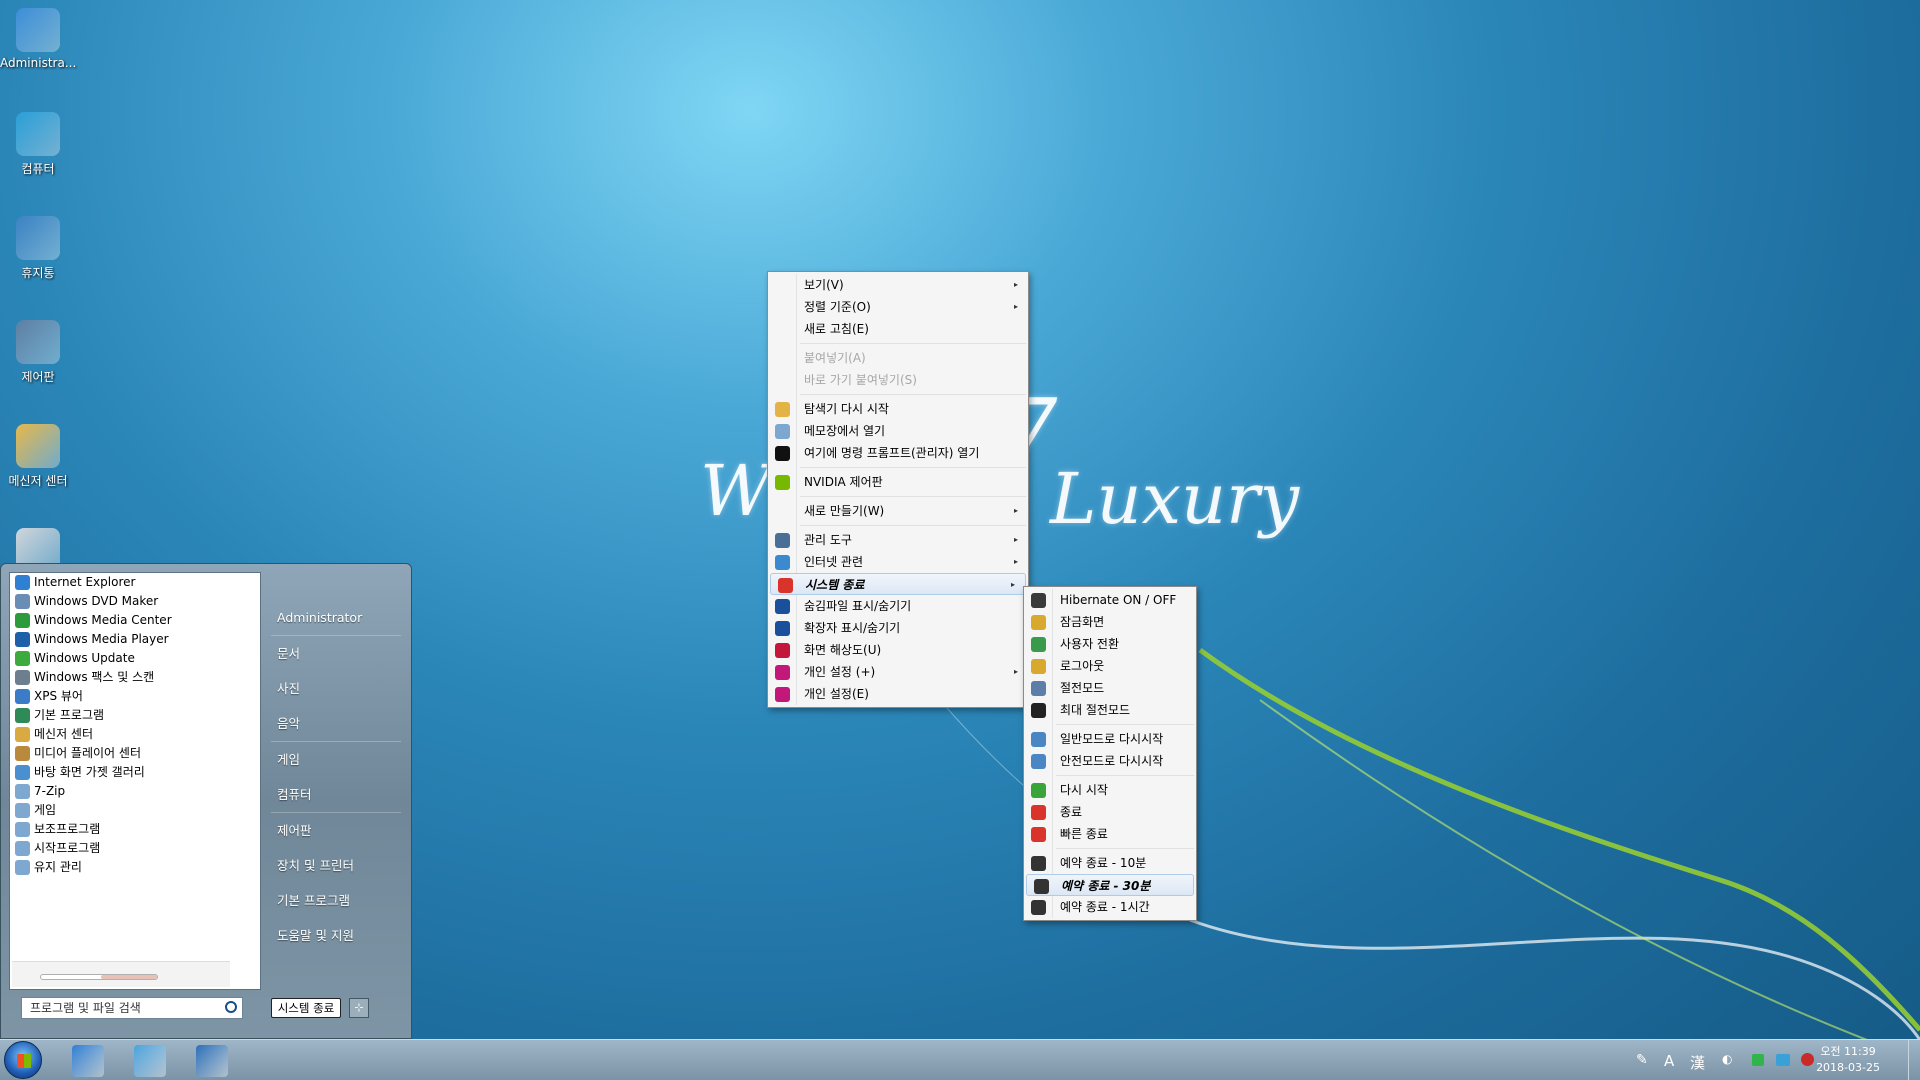 The width and height of the screenshot is (1920, 1080). What do you see at coordinates (1110, 907) in the screenshot?
I see `menu-item: 예약 종료 - 1시간` at bounding box center [1110, 907].